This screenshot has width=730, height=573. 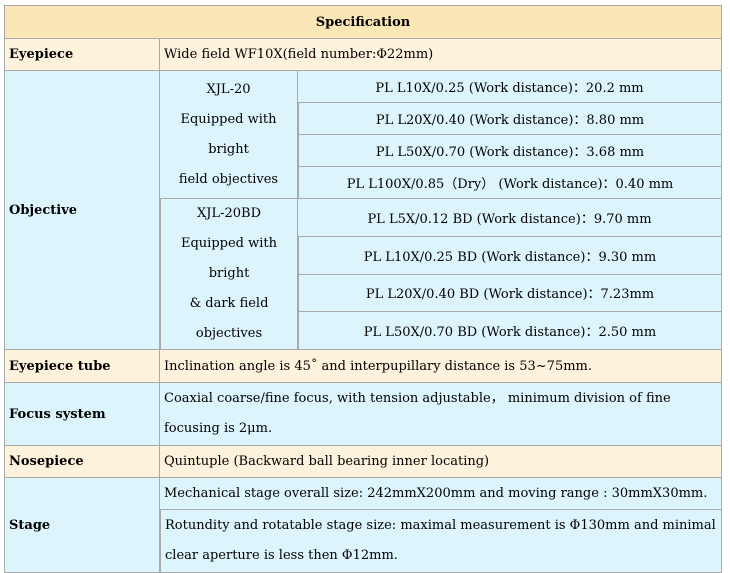 I want to click on table-header: Specification, so click(x=363, y=22).